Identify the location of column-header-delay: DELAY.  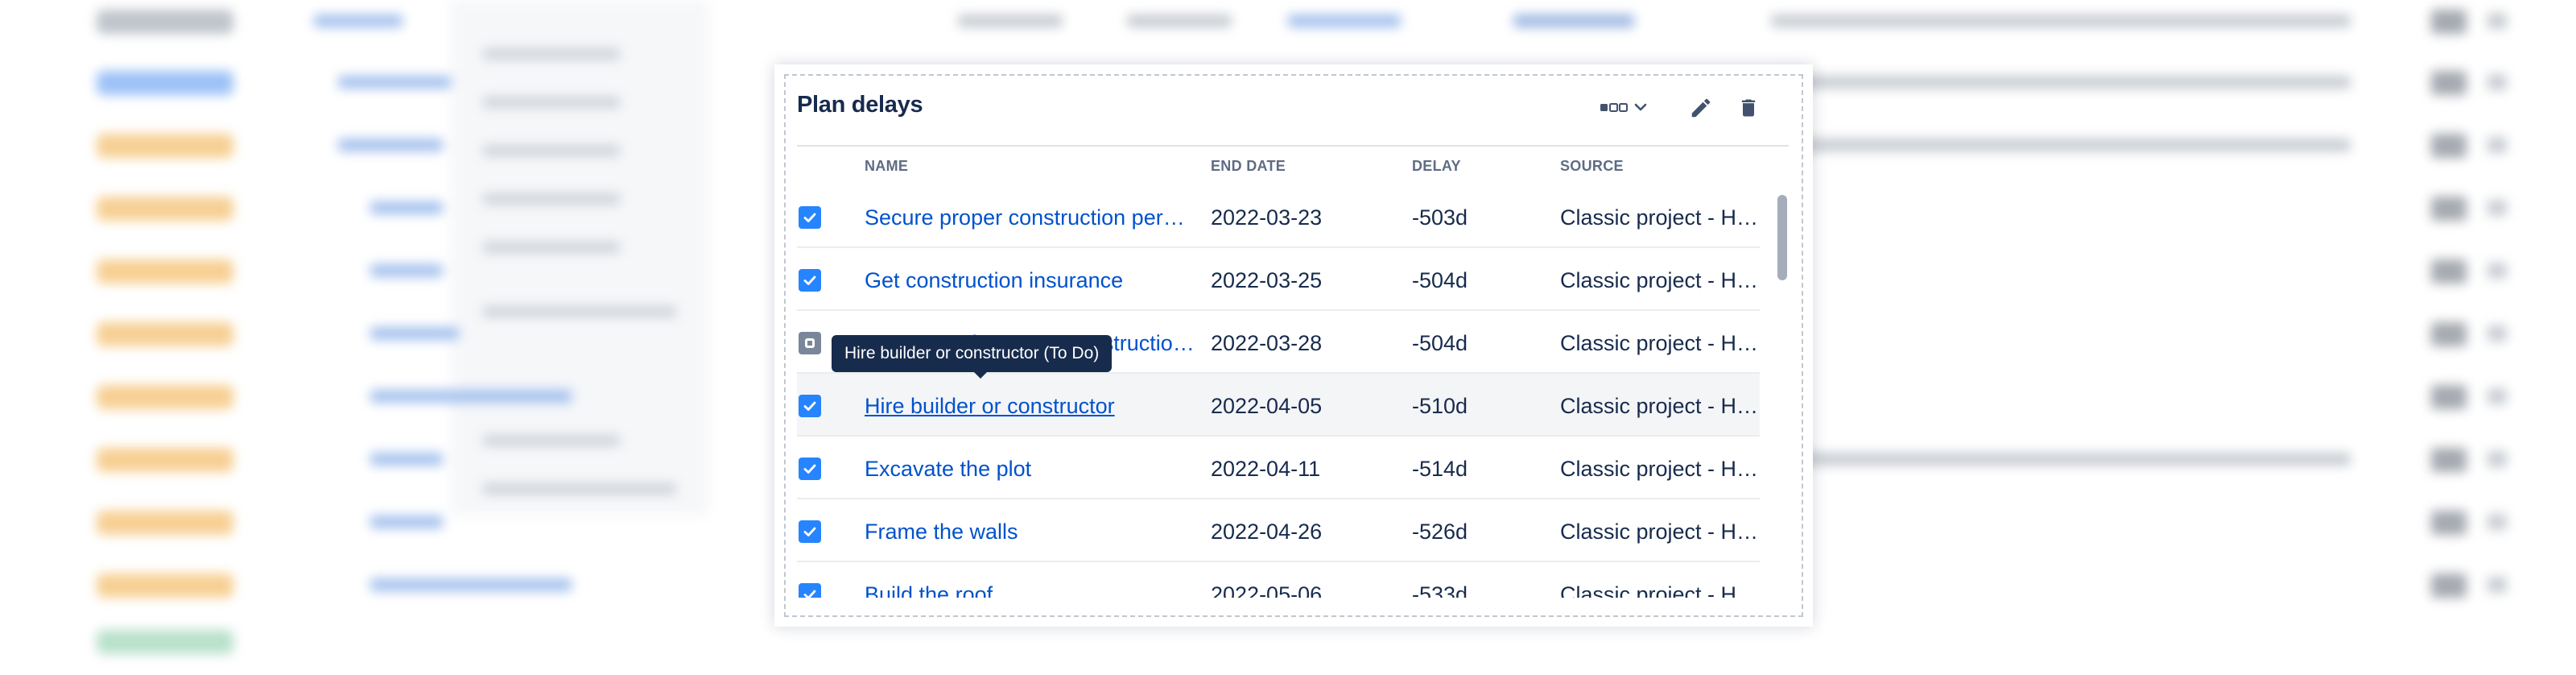
(1436, 166).